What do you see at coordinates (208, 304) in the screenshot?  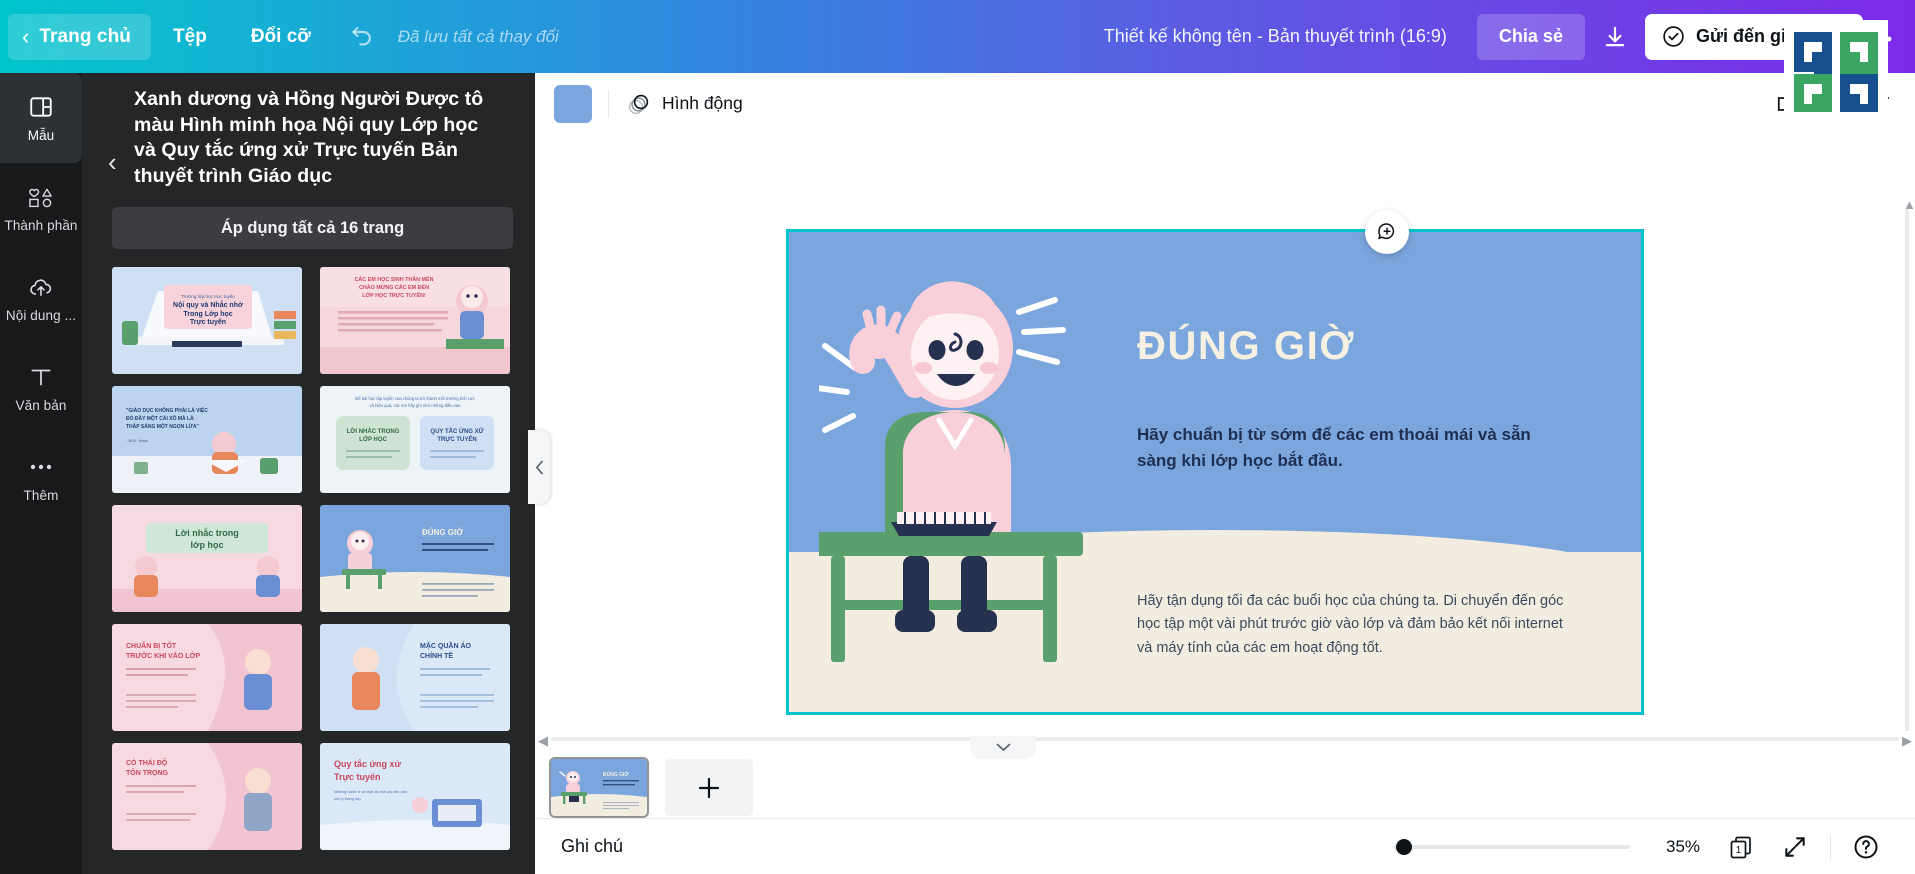 I see `svg-text: Nội quy và Nhắc nhở` at bounding box center [208, 304].